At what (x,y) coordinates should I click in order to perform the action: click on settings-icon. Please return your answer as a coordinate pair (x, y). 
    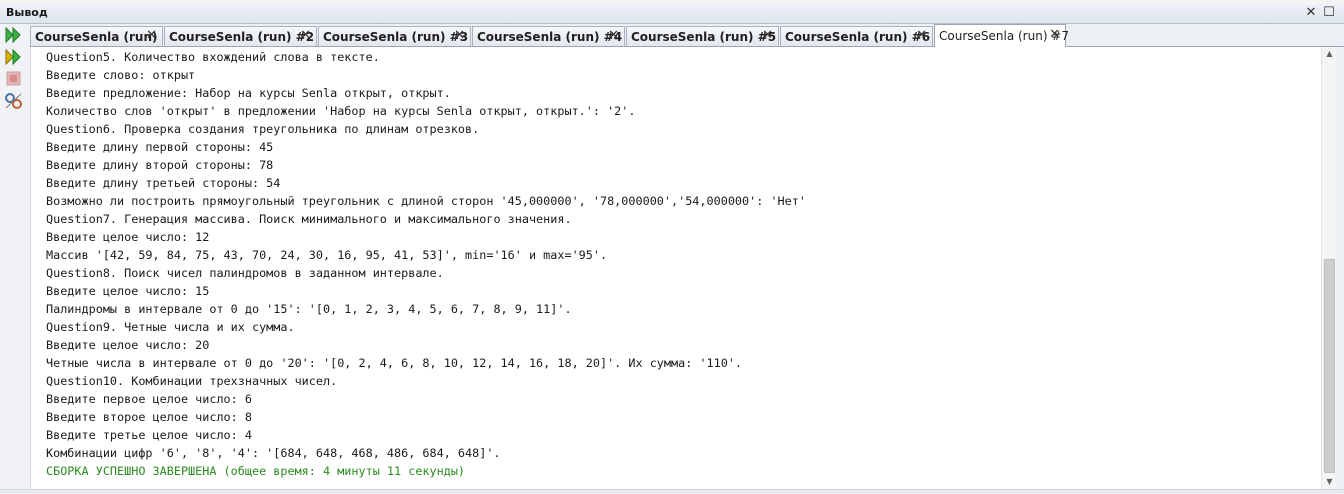
    Looking at the image, I should click on (14, 101).